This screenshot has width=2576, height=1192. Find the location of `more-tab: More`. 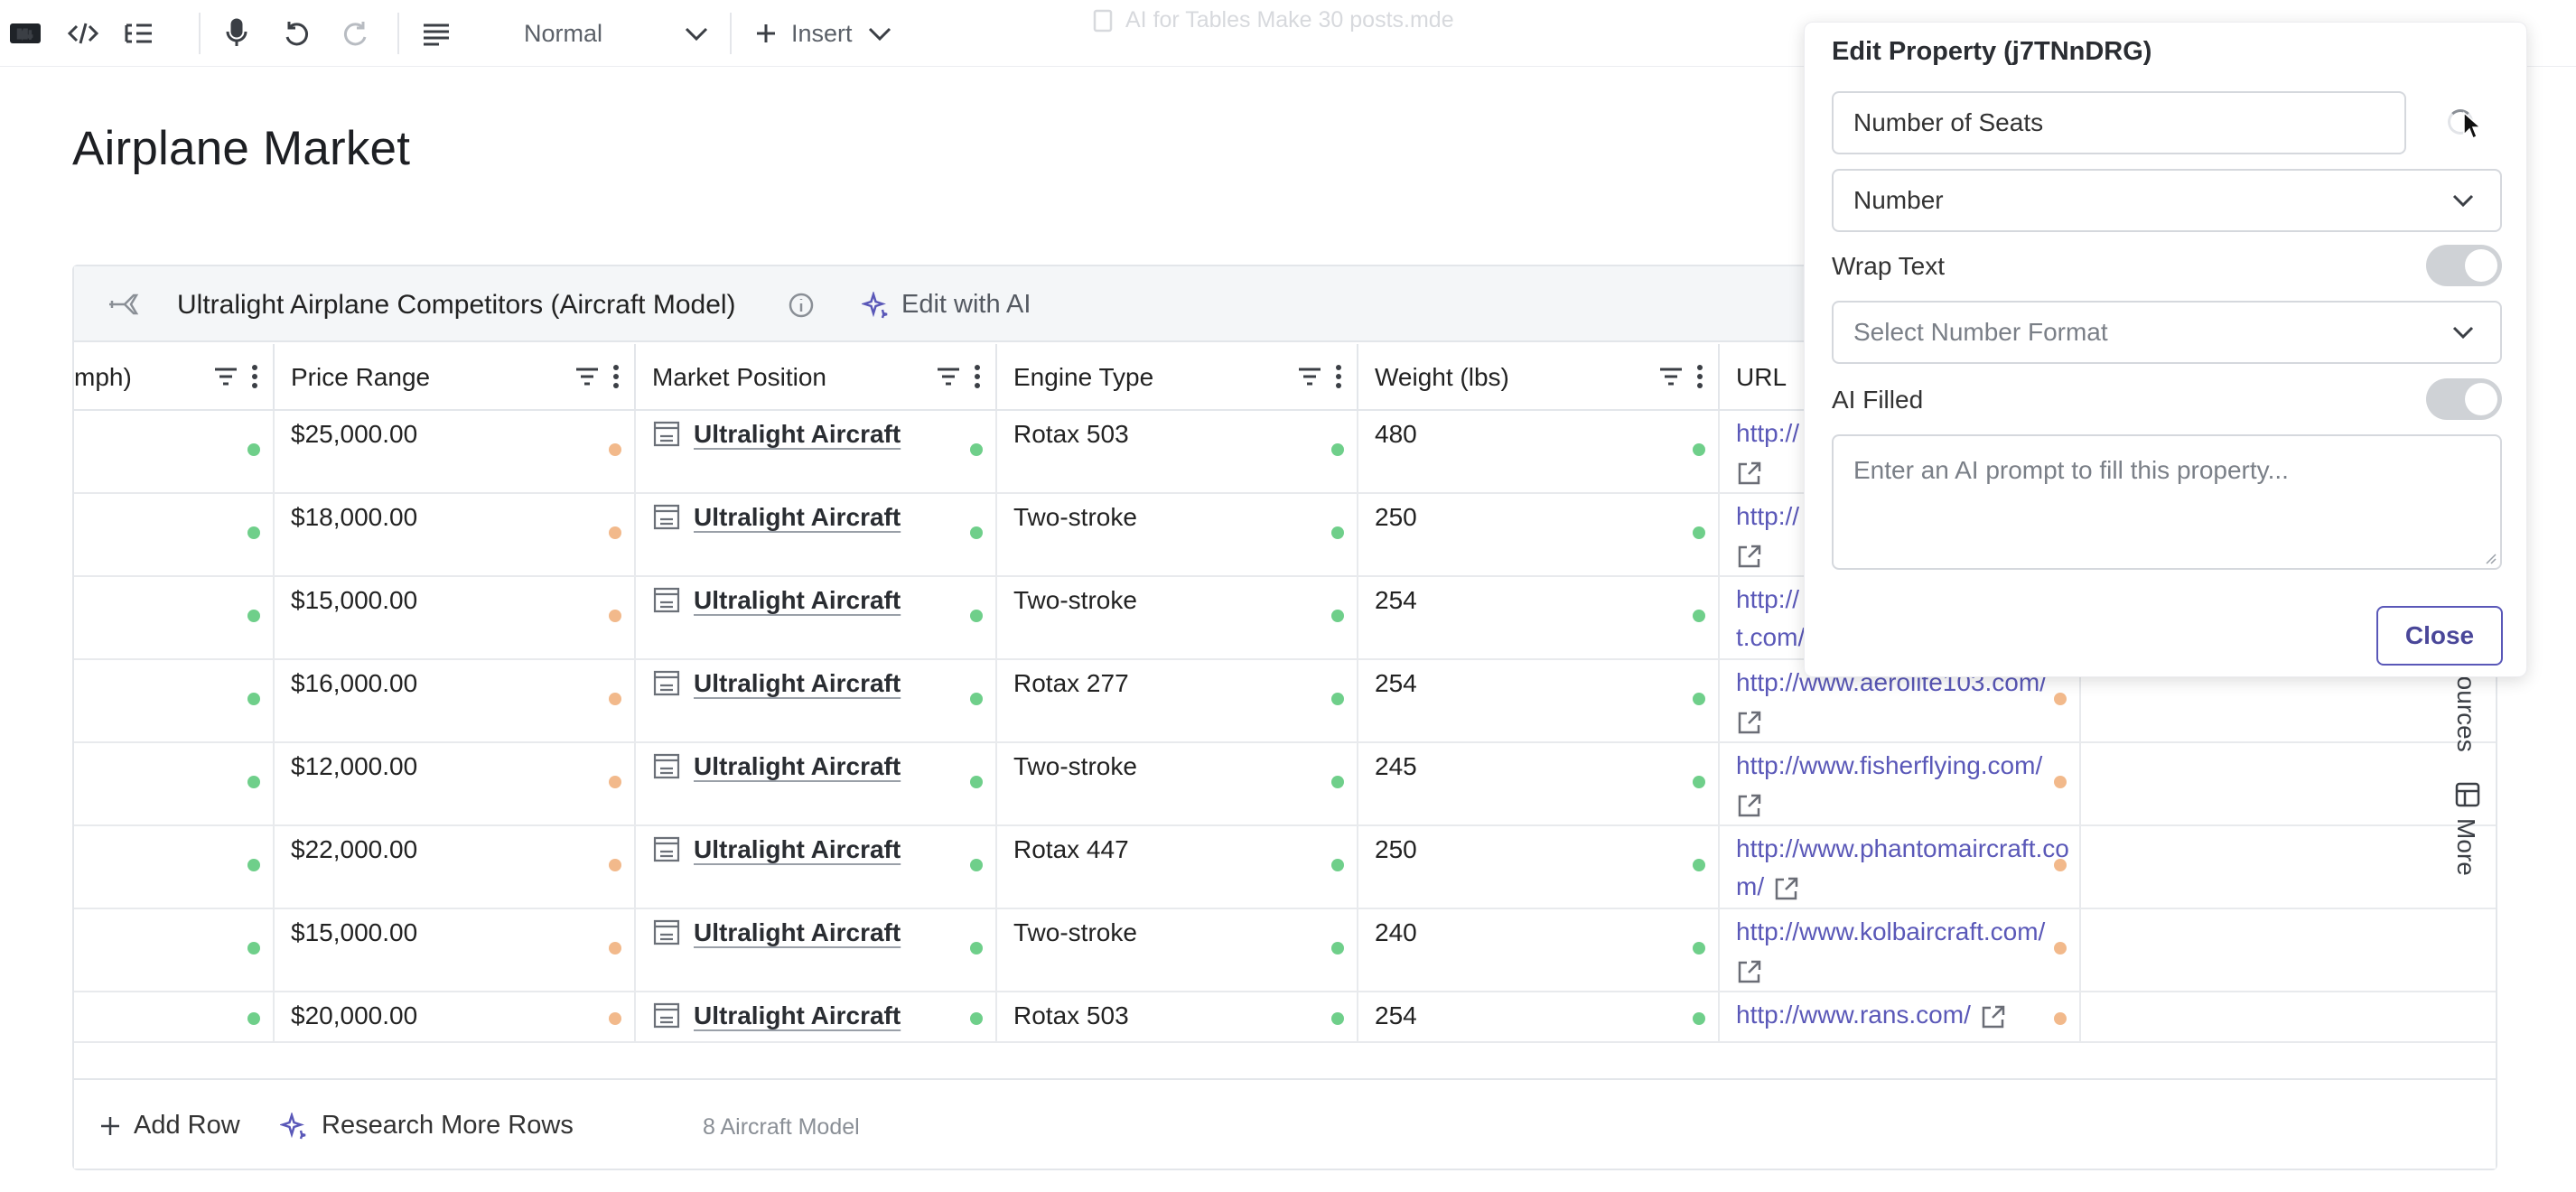

more-tab: More is located at coordinates (2465, 847).